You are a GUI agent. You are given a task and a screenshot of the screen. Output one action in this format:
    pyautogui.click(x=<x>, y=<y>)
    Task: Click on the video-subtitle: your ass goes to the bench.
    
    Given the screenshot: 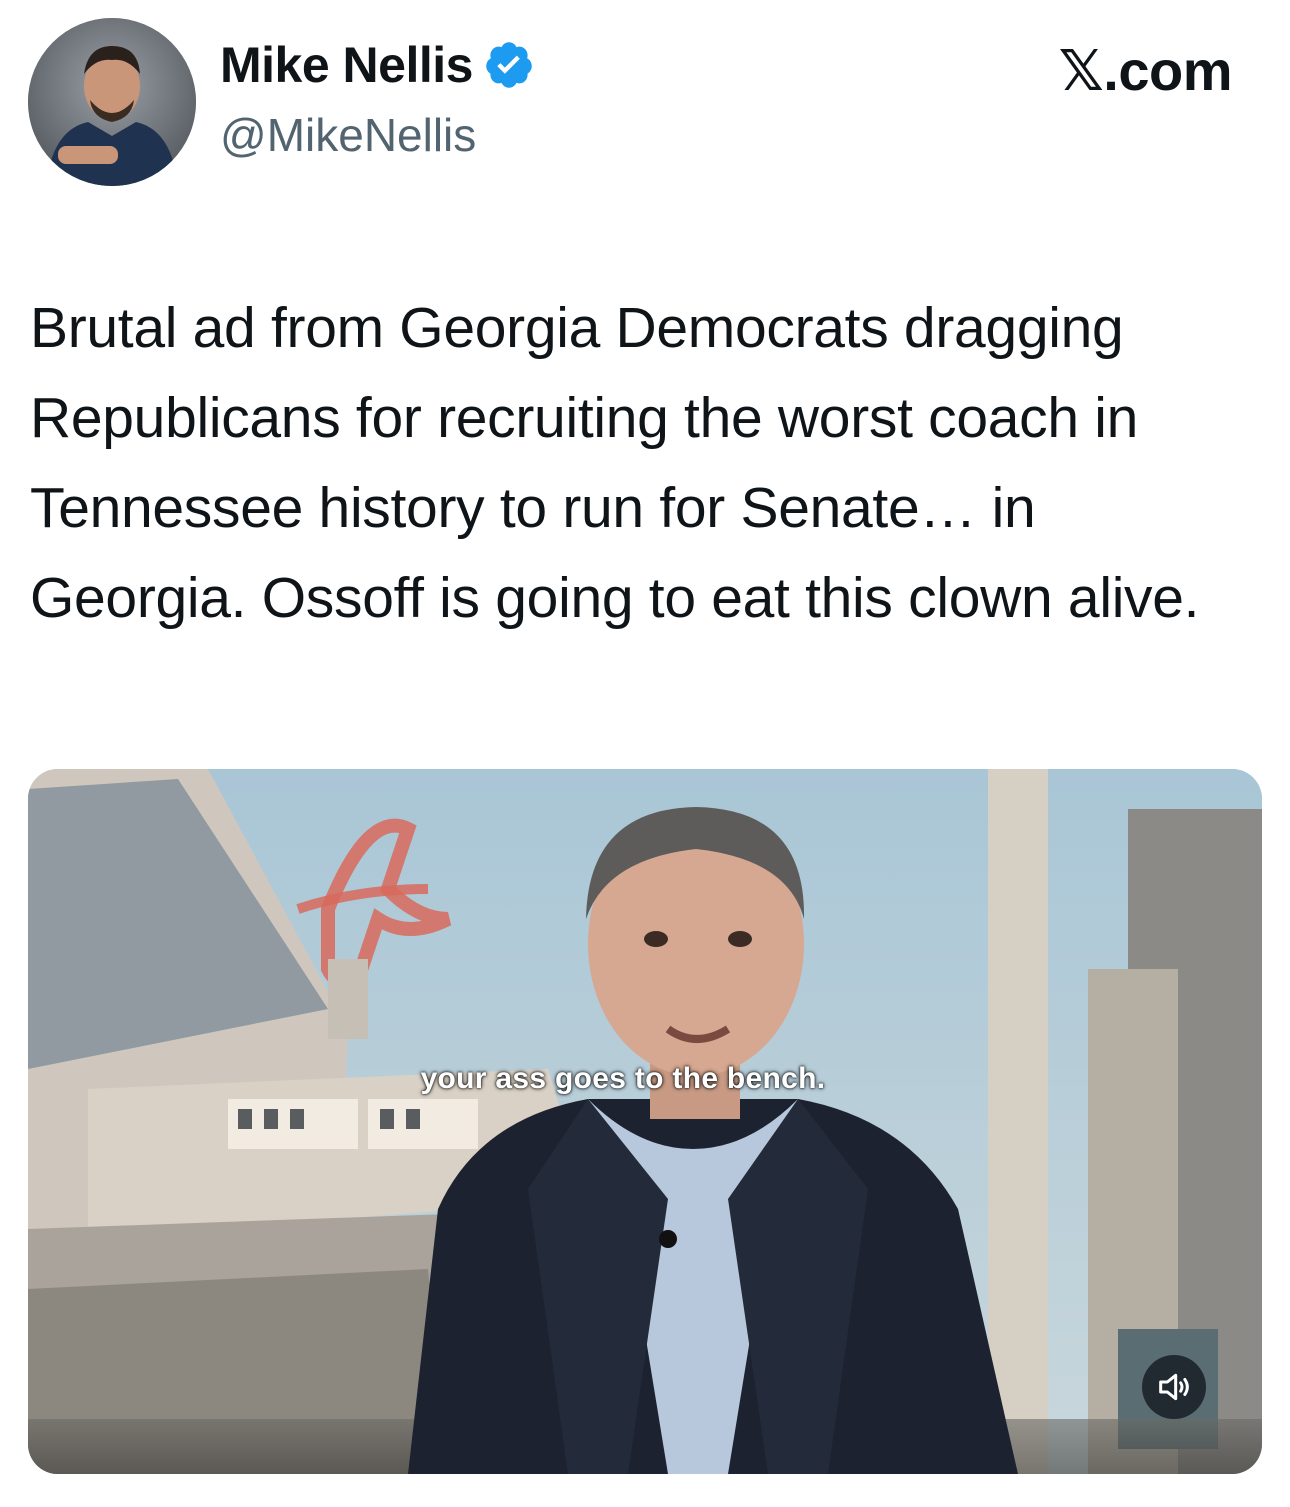 What is the action you would take?
    pyautogui.click(x=645, y=1079)
    